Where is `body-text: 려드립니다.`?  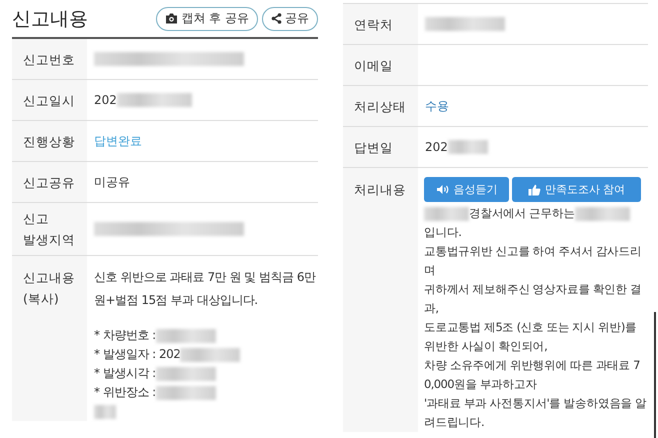 body-text: 려드립니다. is located at coordinates (454, 422).